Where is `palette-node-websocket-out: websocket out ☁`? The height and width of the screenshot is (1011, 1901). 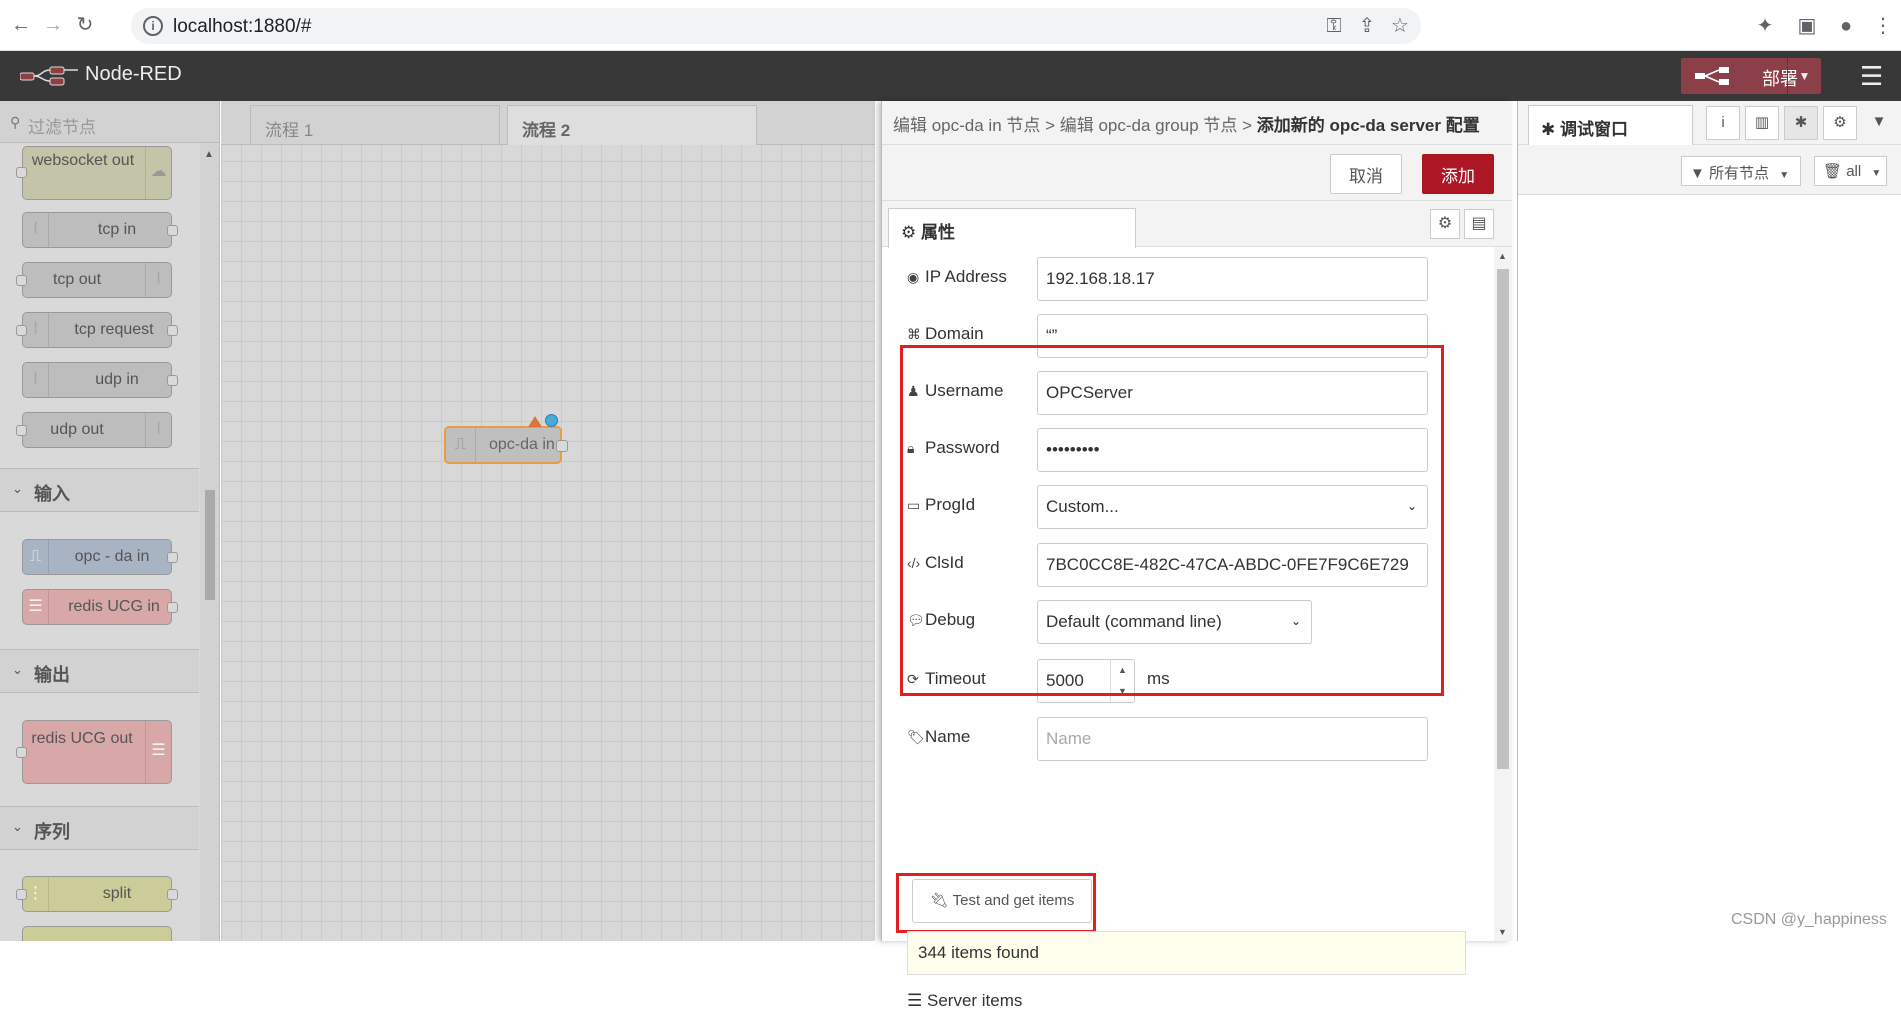
palette-node-websocket-out: websocket out ☁ is located at coordinates (94, 173).